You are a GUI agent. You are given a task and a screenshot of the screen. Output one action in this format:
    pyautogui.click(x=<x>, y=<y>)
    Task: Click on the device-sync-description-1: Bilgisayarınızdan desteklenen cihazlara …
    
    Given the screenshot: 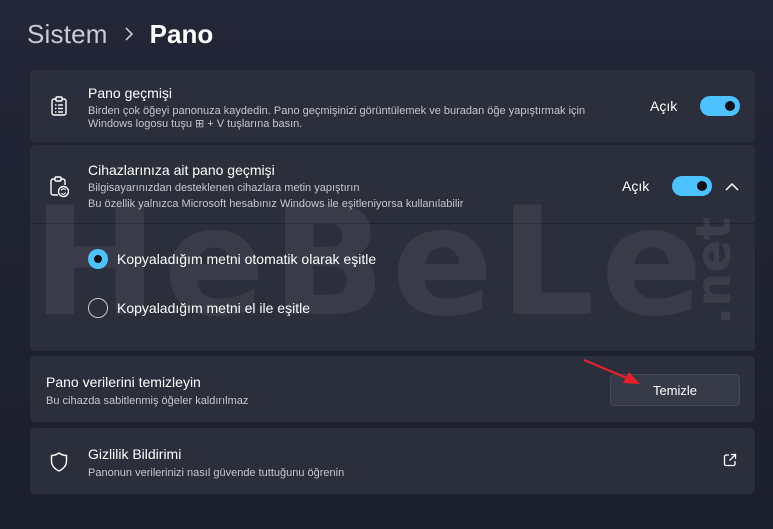 What is the action you would take?
    pyautogui.click(x=224, y=188)
    